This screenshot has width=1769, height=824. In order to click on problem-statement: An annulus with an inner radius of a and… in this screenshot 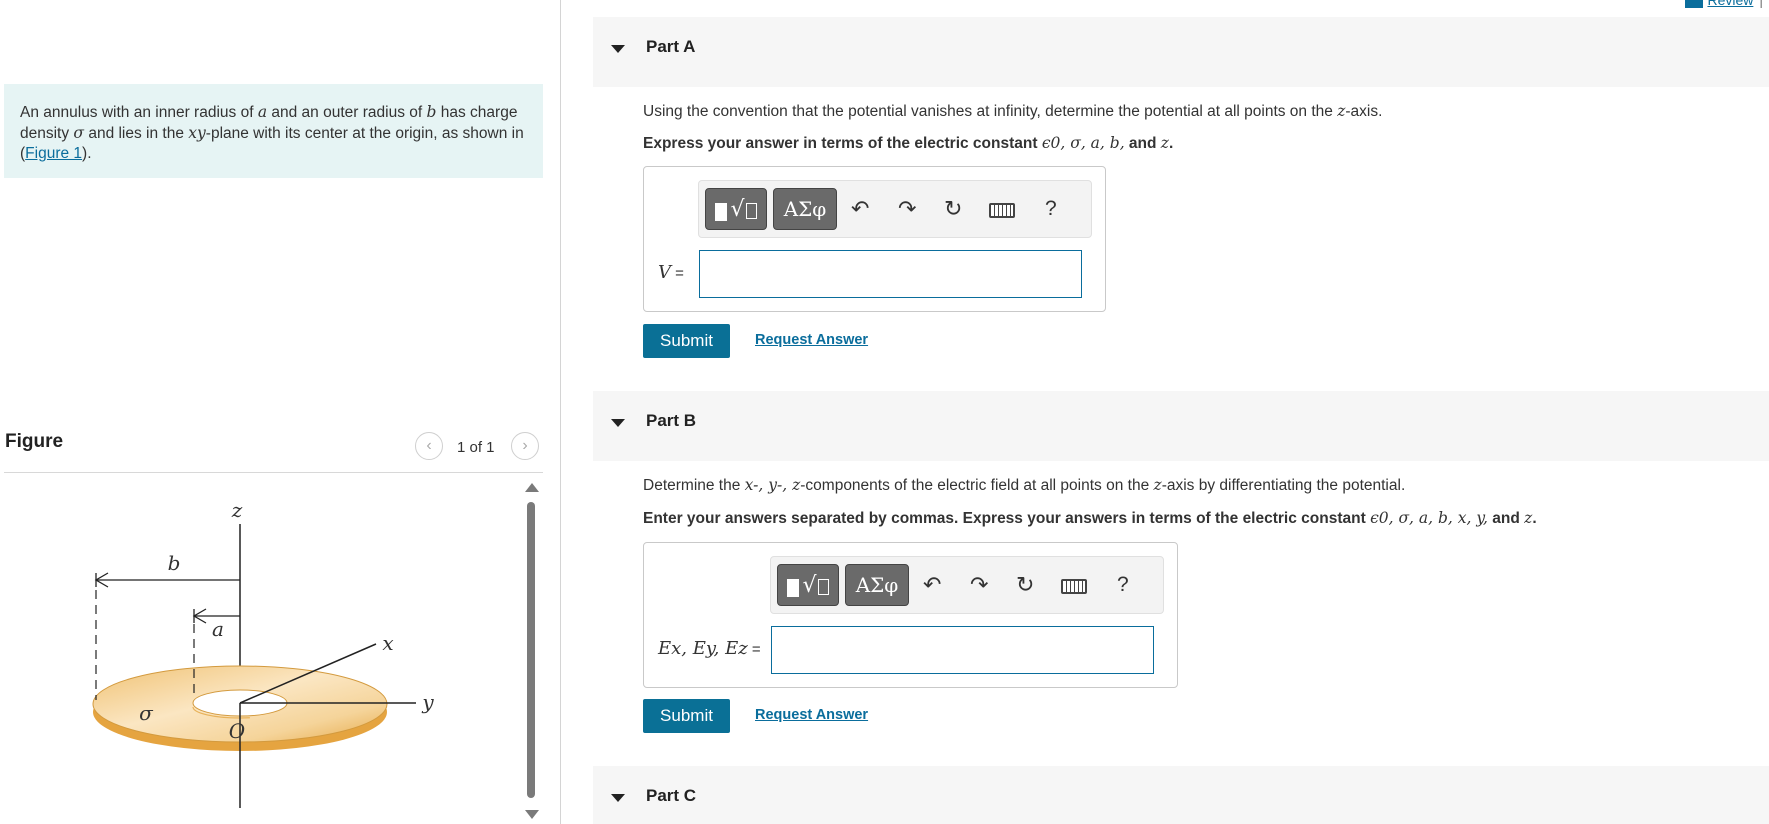, I will do `click(273, 131)`.